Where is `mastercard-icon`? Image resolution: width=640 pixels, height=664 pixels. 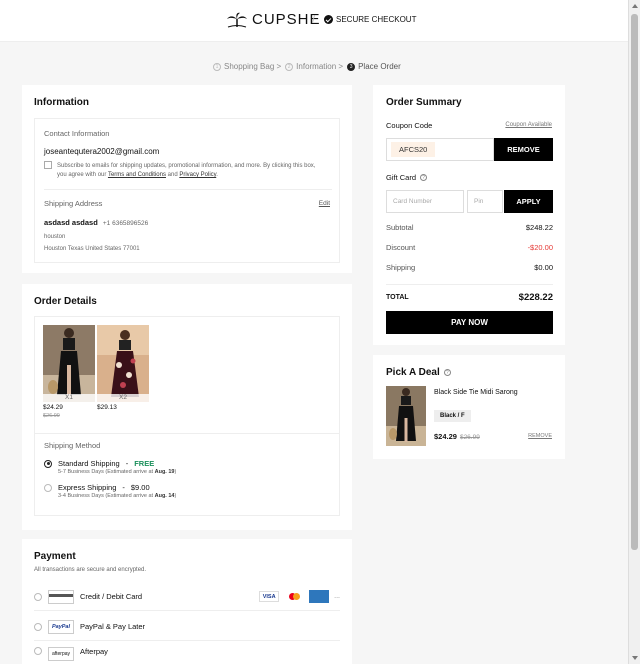 mastercard-icon is located at coordinates (294, 596).